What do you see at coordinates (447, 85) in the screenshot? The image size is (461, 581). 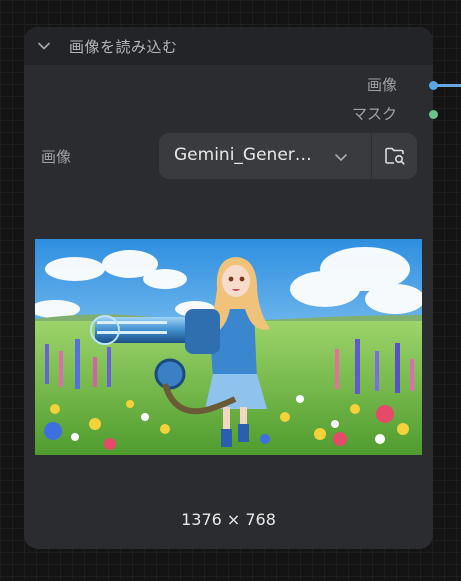 I see `image-output-wire` at bounding box center [447, 85].